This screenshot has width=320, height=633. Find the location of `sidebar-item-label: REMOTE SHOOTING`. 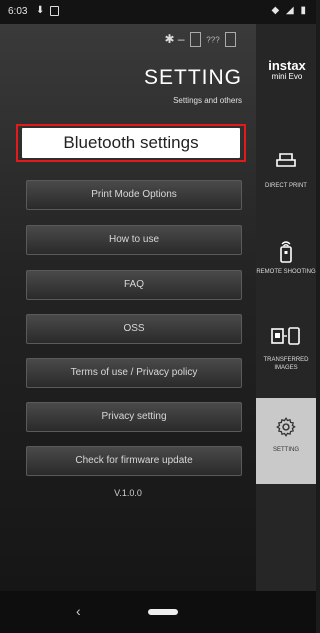

sidebar-item-label: REMOTE SHOOTING is located at coordinates (286, 272).